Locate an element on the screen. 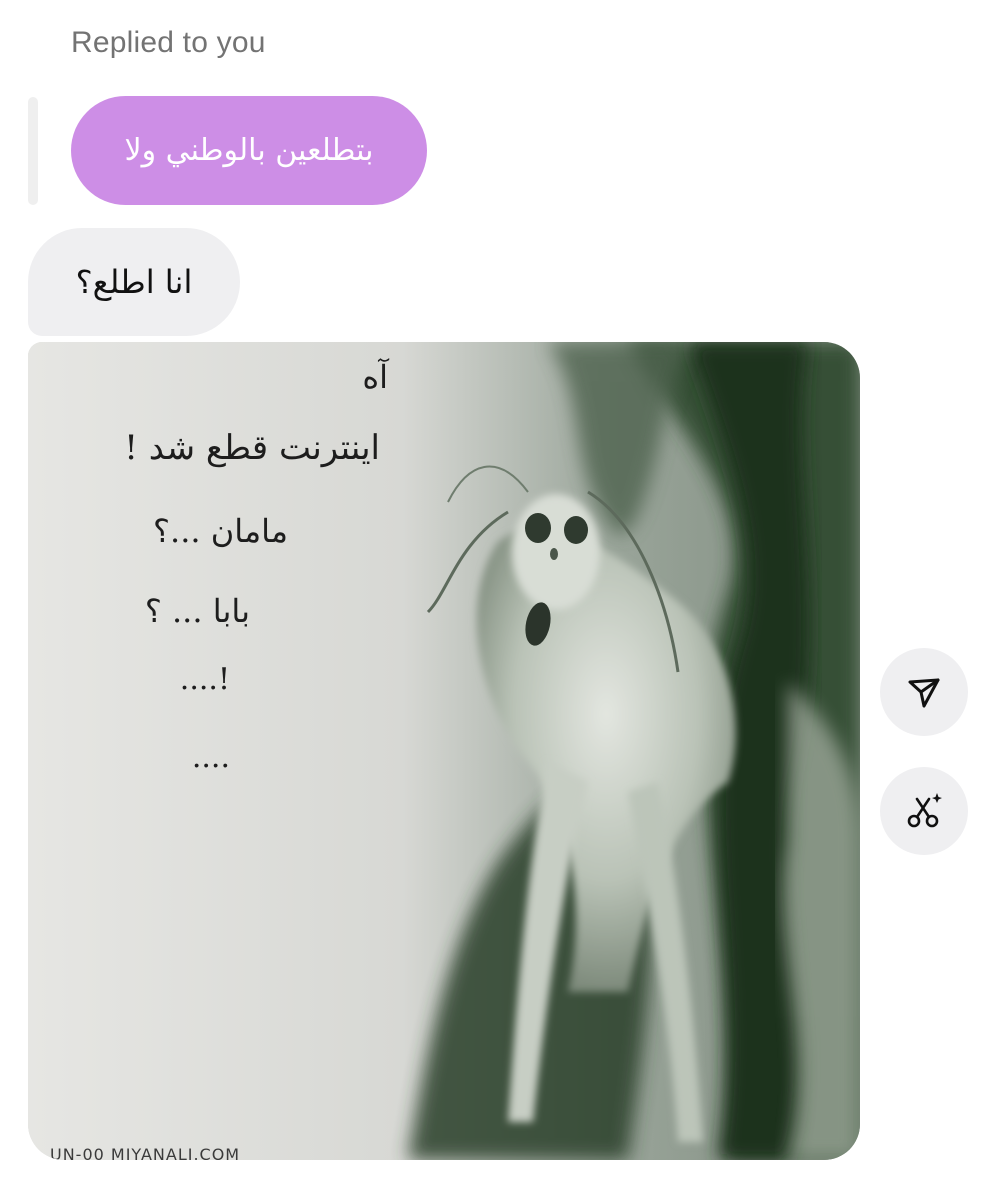 The image size is (1008, 1200). reply-indicator-bar is located at coordinates (33, 151).